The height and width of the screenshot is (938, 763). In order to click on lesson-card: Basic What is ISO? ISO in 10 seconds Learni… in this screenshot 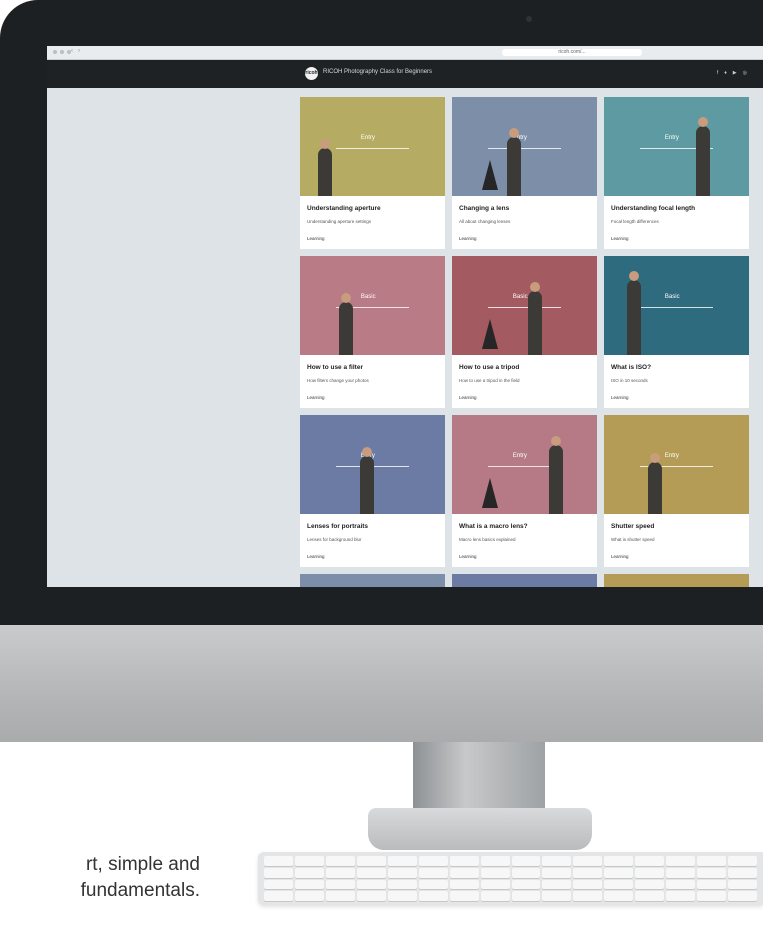, I will do `click(676, 332)`.